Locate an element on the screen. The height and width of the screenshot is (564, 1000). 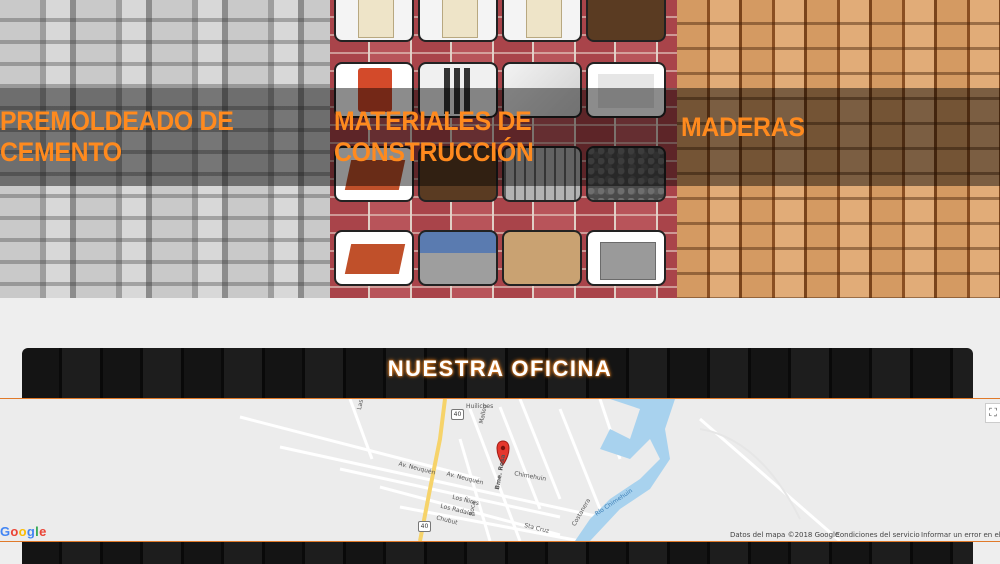
fullscreen-icon: ⛶ is located at coordinates (992, 413).